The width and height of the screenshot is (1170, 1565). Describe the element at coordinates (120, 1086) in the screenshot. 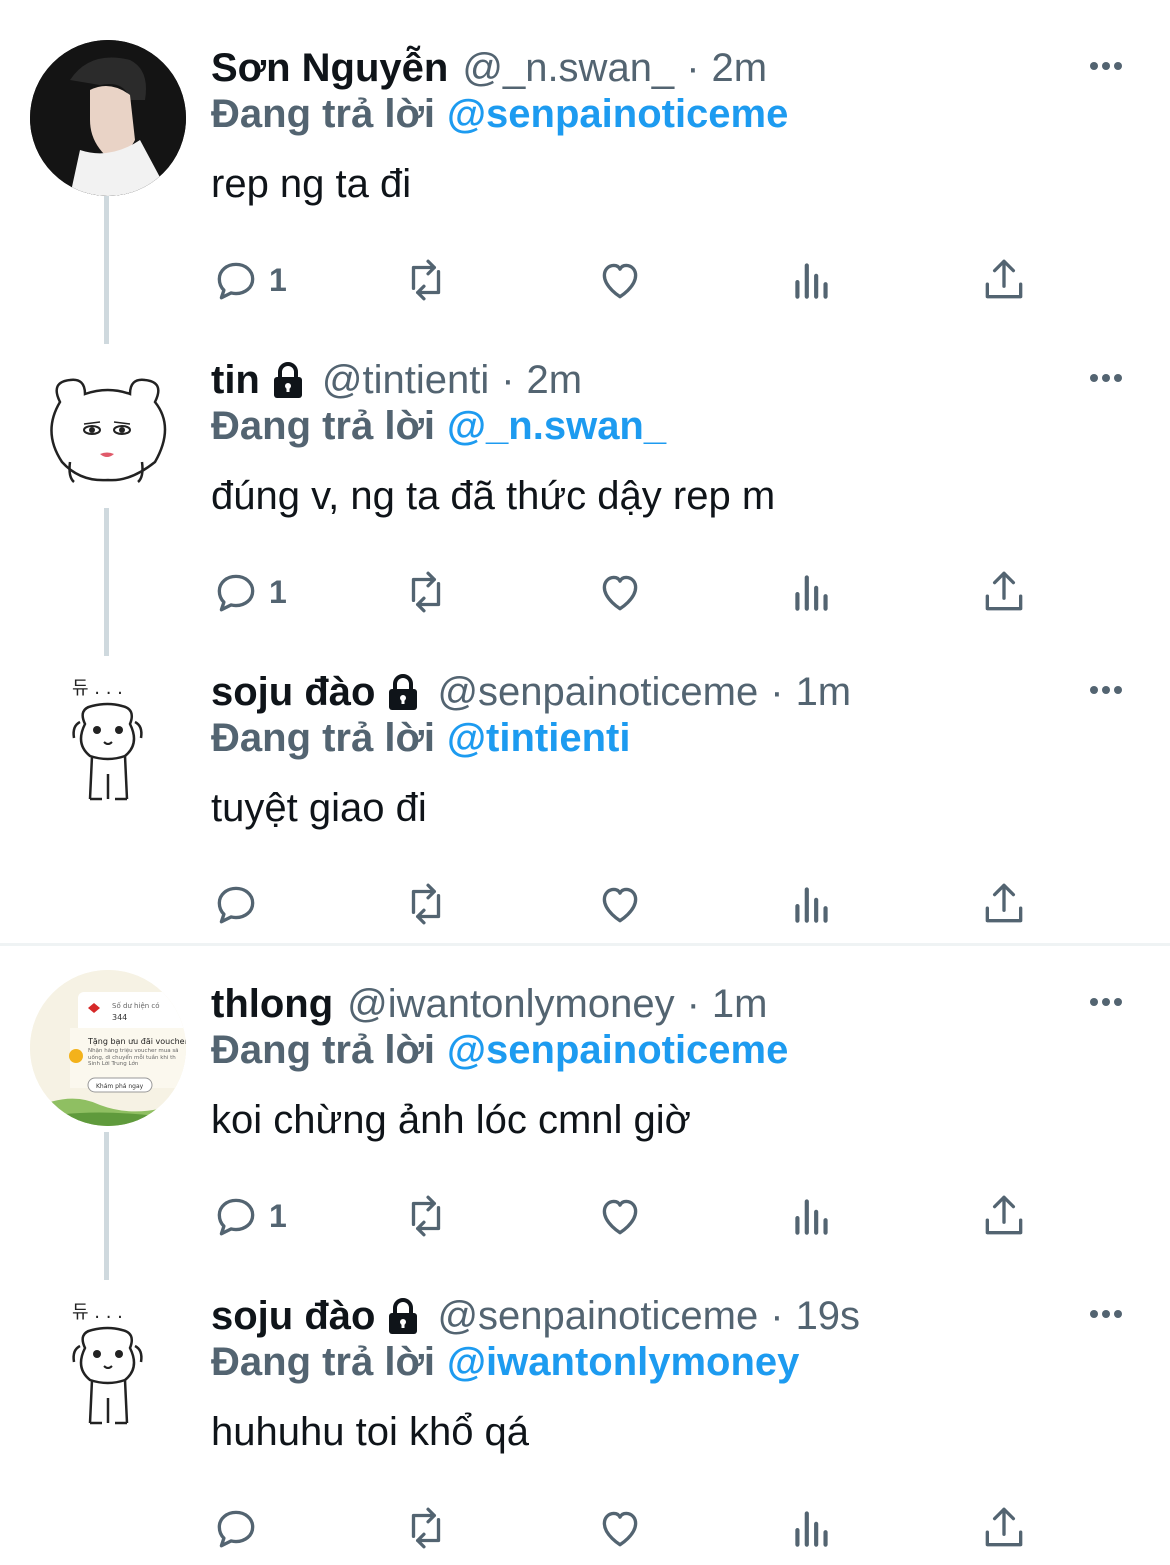

I see `avatar-banner-button: Khám phá ngay` at that location.